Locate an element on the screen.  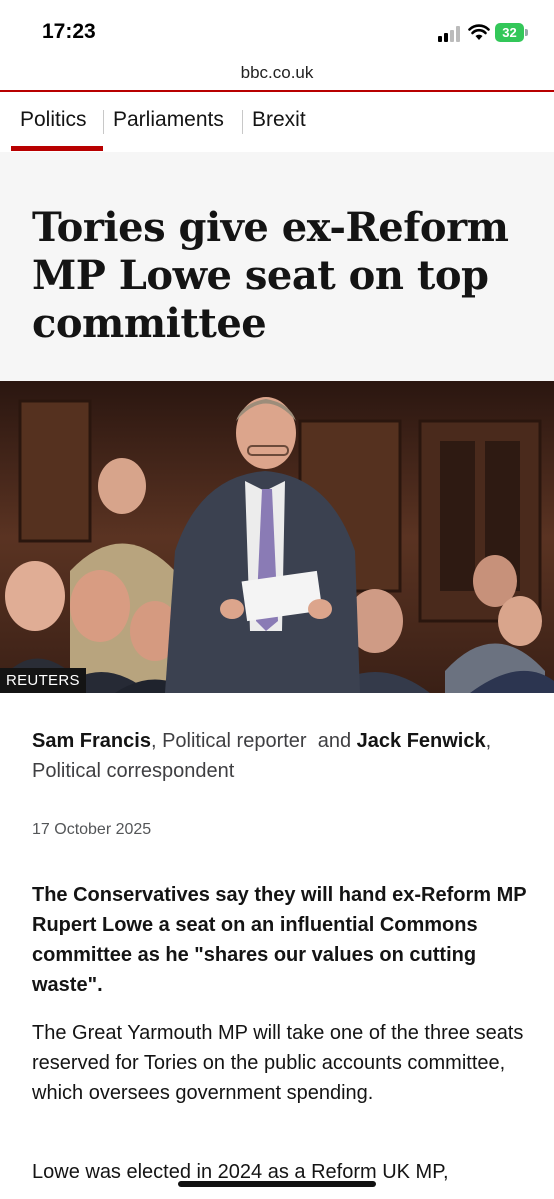
section-nav: Politics Parliaments Brexit is located at coordinates (277, 122).